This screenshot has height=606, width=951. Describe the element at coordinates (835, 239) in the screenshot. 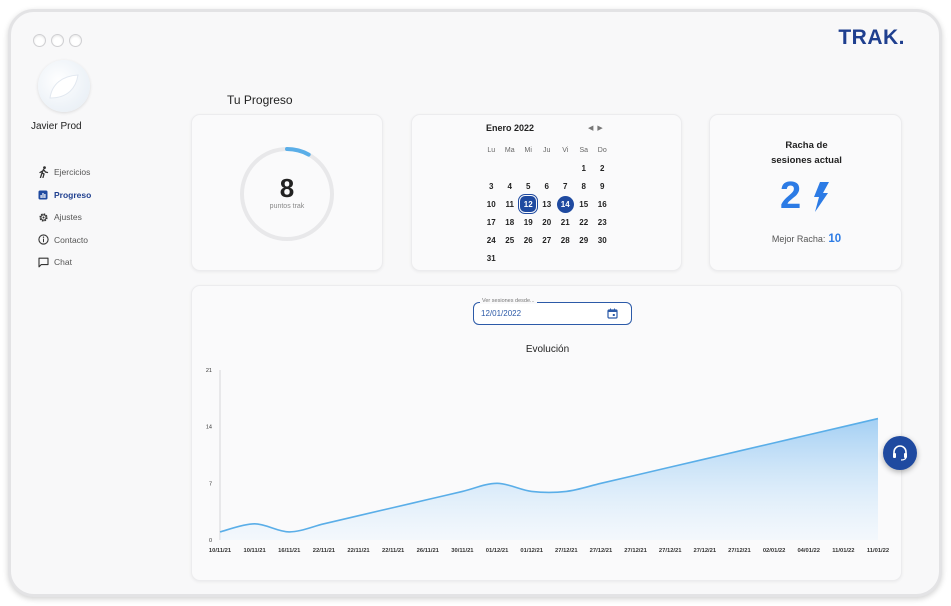

I see `best-streak-value: 10` at that location.